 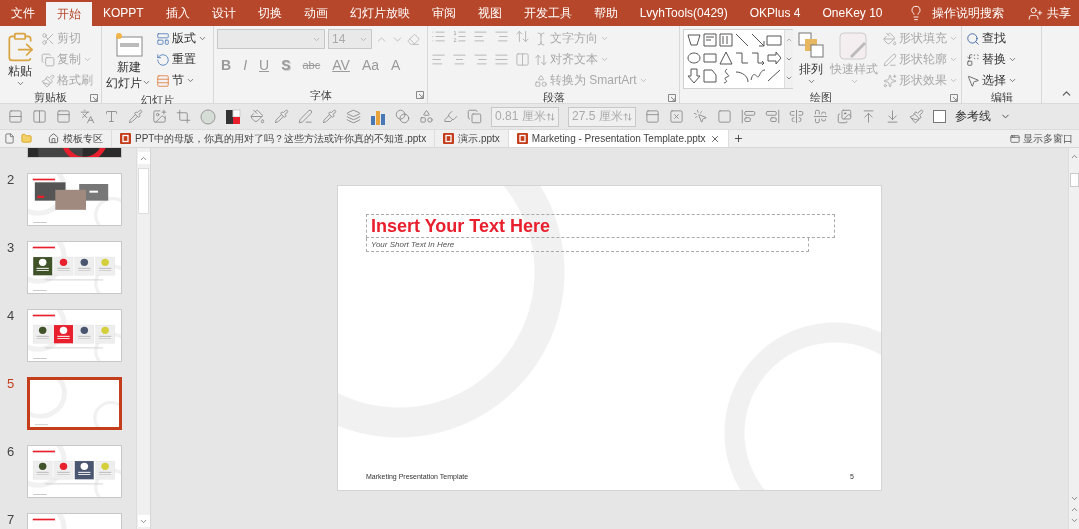 What do you see at coordinates (710, 76) in the screenshot?
I see `pentagon-icon` at bounding box center [710, 76].